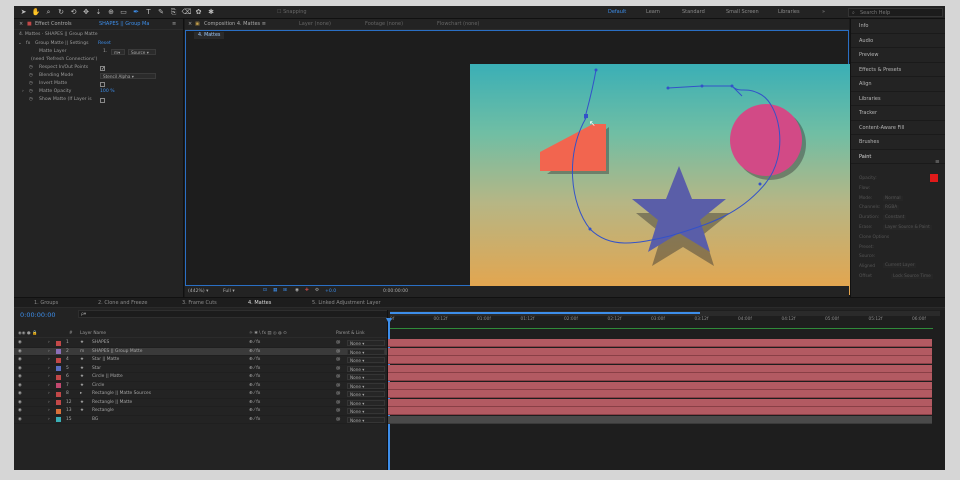  I want to click on tab-layer: Layer (none), so click(315, 24).